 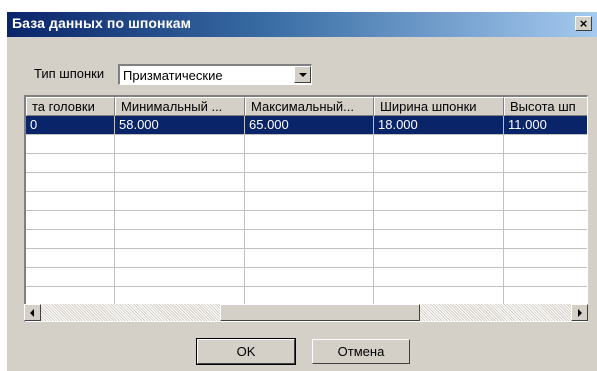 I want to click on horizontal-scrollbar, so click(x=306, y=312).